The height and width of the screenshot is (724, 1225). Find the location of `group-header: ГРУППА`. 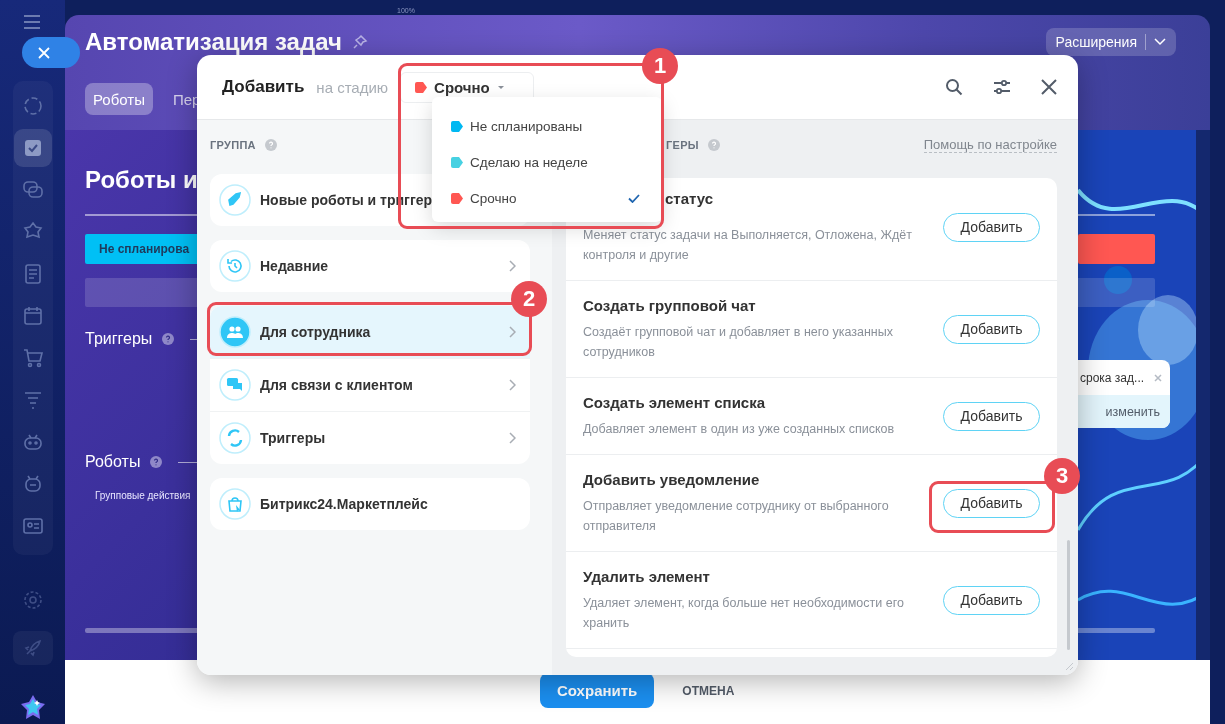

group-header: ГРУППА is located at coordinates (233, 145).